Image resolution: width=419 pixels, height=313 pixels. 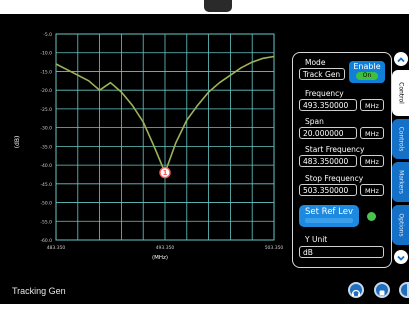 What do you see at coordinates (371, 216) in the screenshot?
I see `status-led-icon` at bounding box center [371, 216].